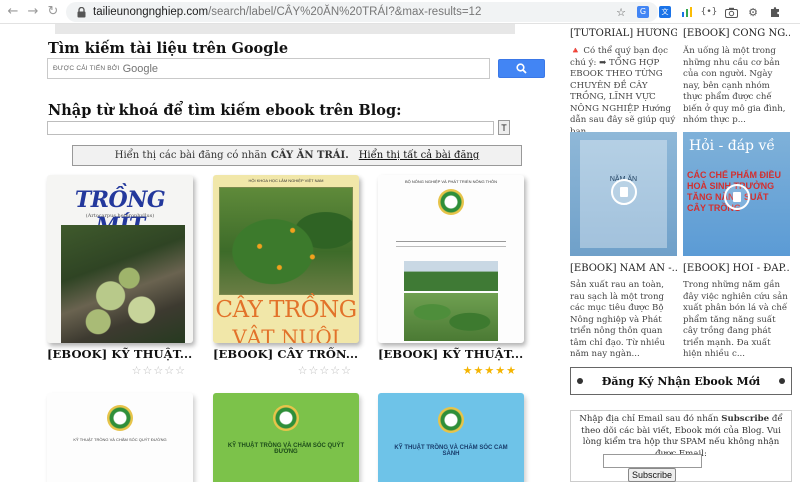  What do you see at coordinates (451, 451) in the screenshot?
I see `cover-title-text: KỸ THUẬT TRỒNG VÀ CHĂM SÓC CAM SÀNH` at bounding box center [451, 451].